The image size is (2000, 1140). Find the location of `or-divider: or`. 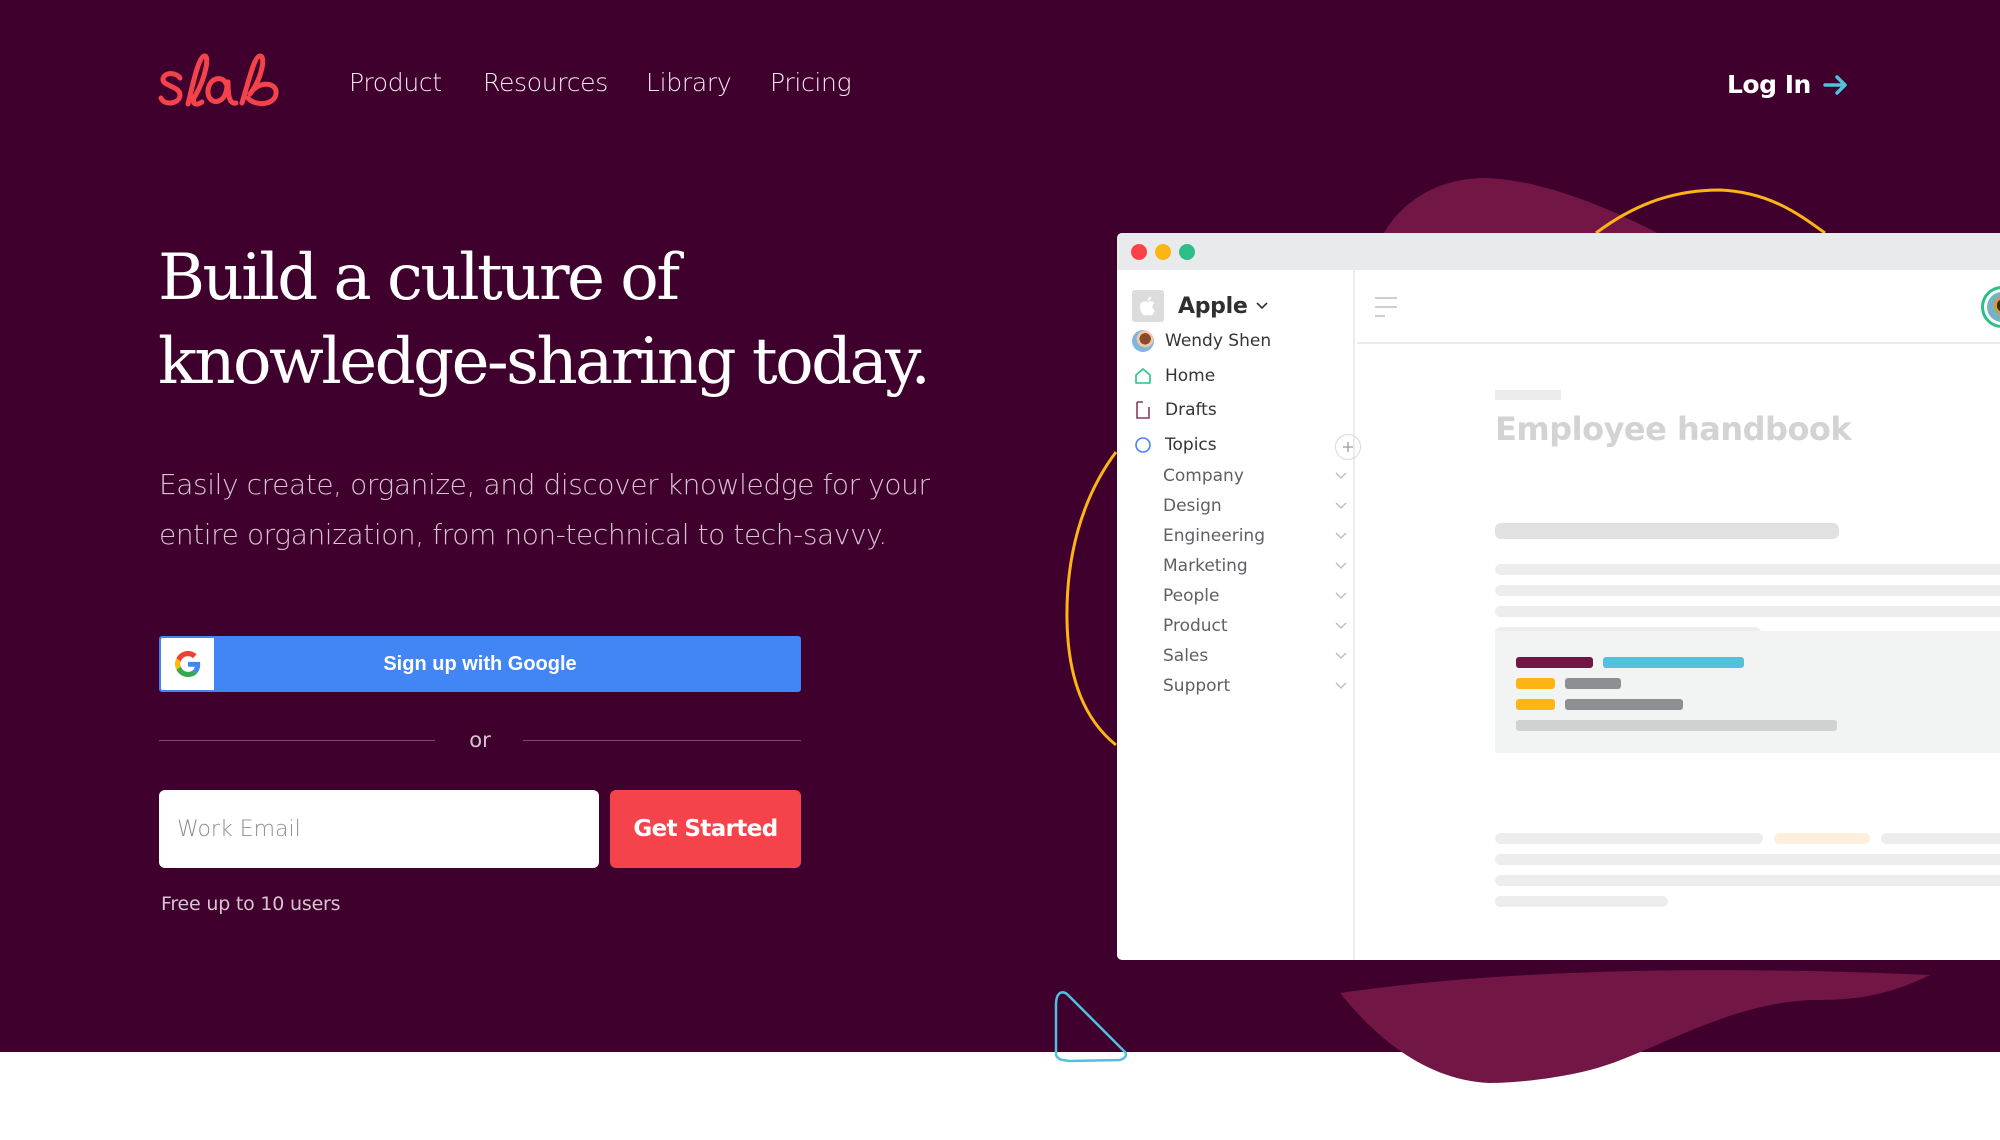

or-divider: or is located at coordinates (480, 740).